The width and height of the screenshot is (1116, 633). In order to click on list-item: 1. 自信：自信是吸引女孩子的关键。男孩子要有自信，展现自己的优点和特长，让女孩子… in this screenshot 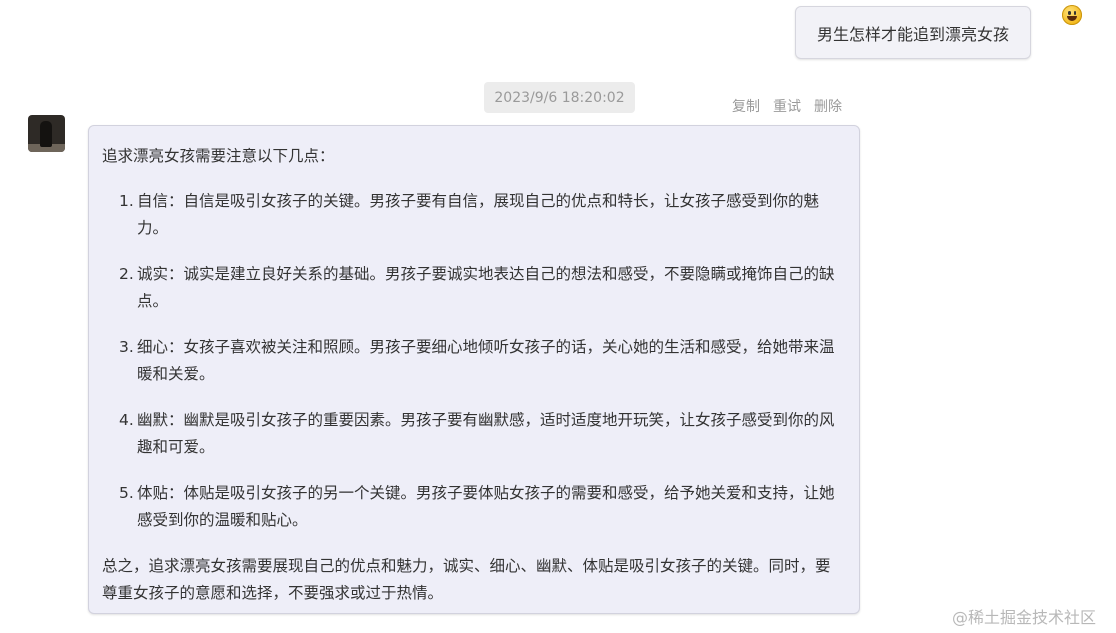, I will do `click(469, 214)`.